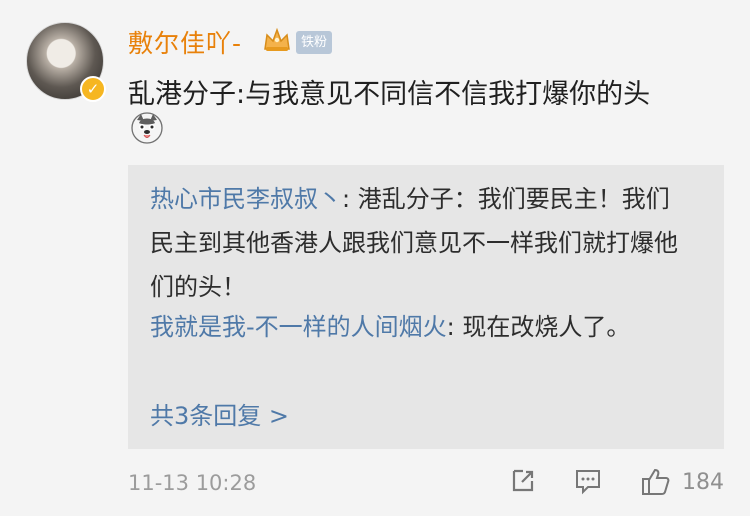 This screenshot has height=516, width=750. I want to click on fan-badge: 铁粉, so click(314, 42).